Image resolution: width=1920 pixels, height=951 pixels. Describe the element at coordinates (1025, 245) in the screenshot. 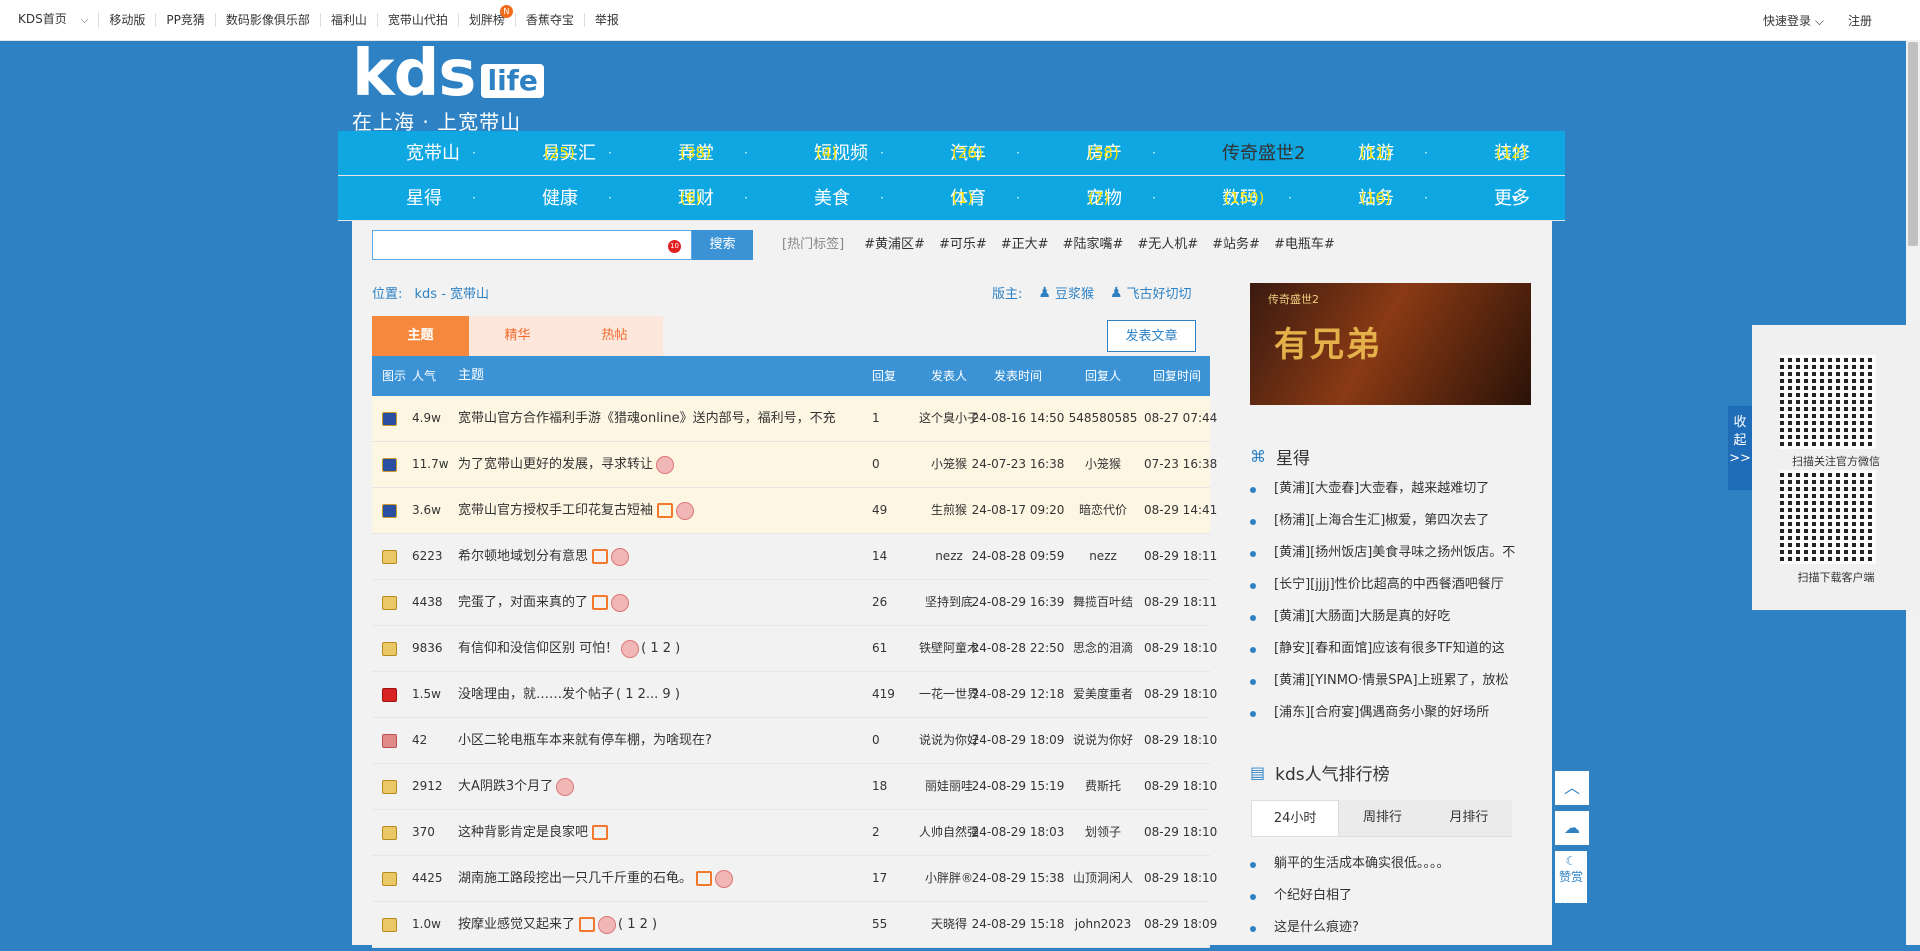

I see `hot-tag: #正大#` at that location.